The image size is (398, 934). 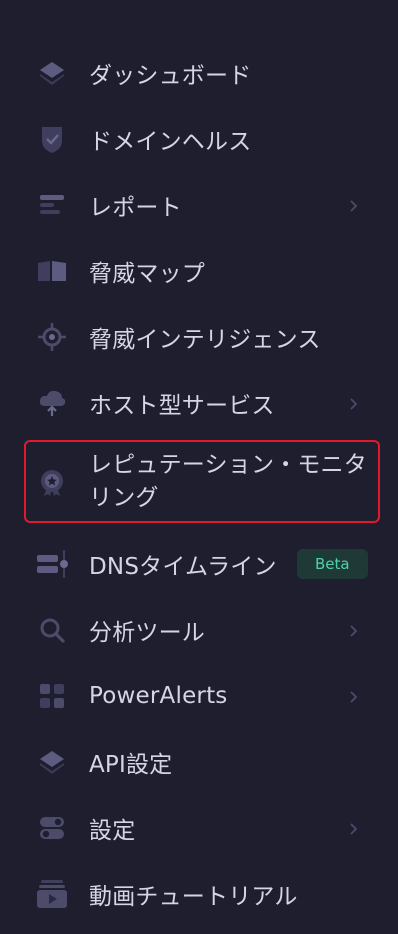 What do you see at coordinates (135, 208) in the screenshot?
I see `sidebar-item-label: レポート` at bounding box center [135, 208].